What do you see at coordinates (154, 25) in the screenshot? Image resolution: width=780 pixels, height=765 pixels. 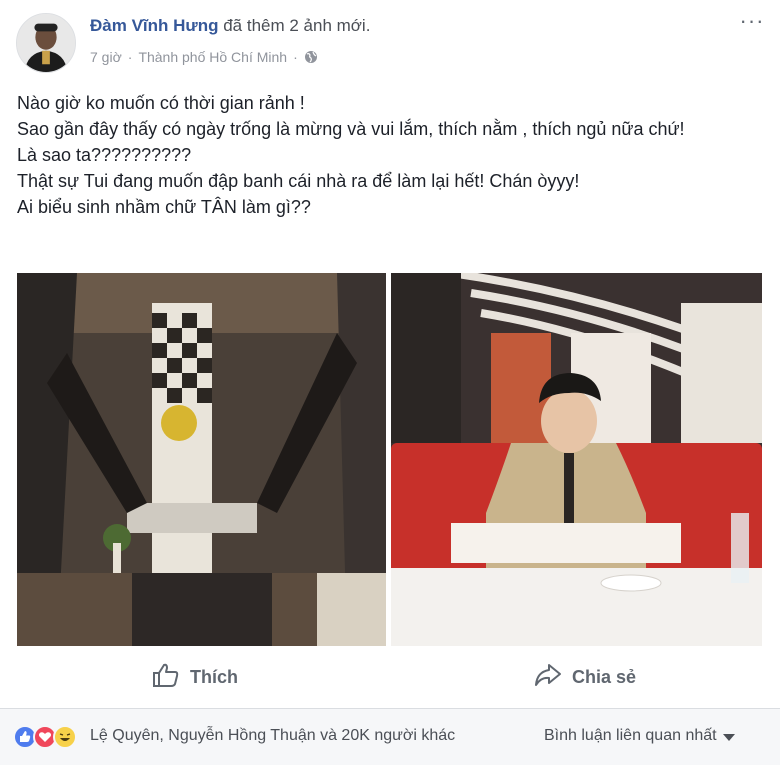 I see `author-name: Đàm Vĩnh Hưng` at bounding box center [154, 25].